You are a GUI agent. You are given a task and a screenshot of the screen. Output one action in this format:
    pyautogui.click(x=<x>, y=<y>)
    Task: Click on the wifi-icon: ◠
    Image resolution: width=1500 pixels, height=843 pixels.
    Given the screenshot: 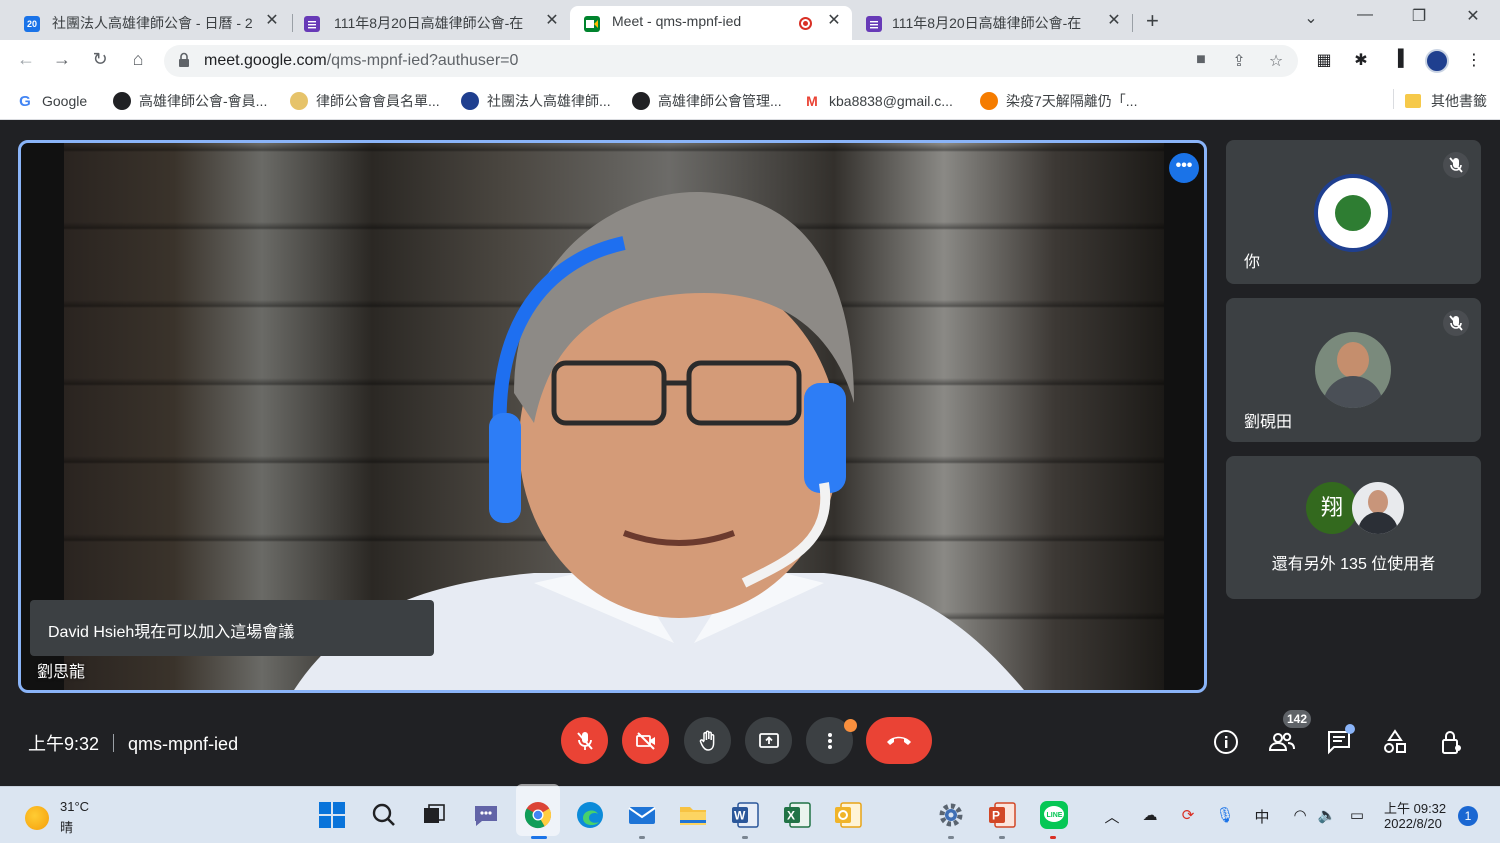 What is the action you would take?
    pyautogui.click(x=1300, y=815)
    